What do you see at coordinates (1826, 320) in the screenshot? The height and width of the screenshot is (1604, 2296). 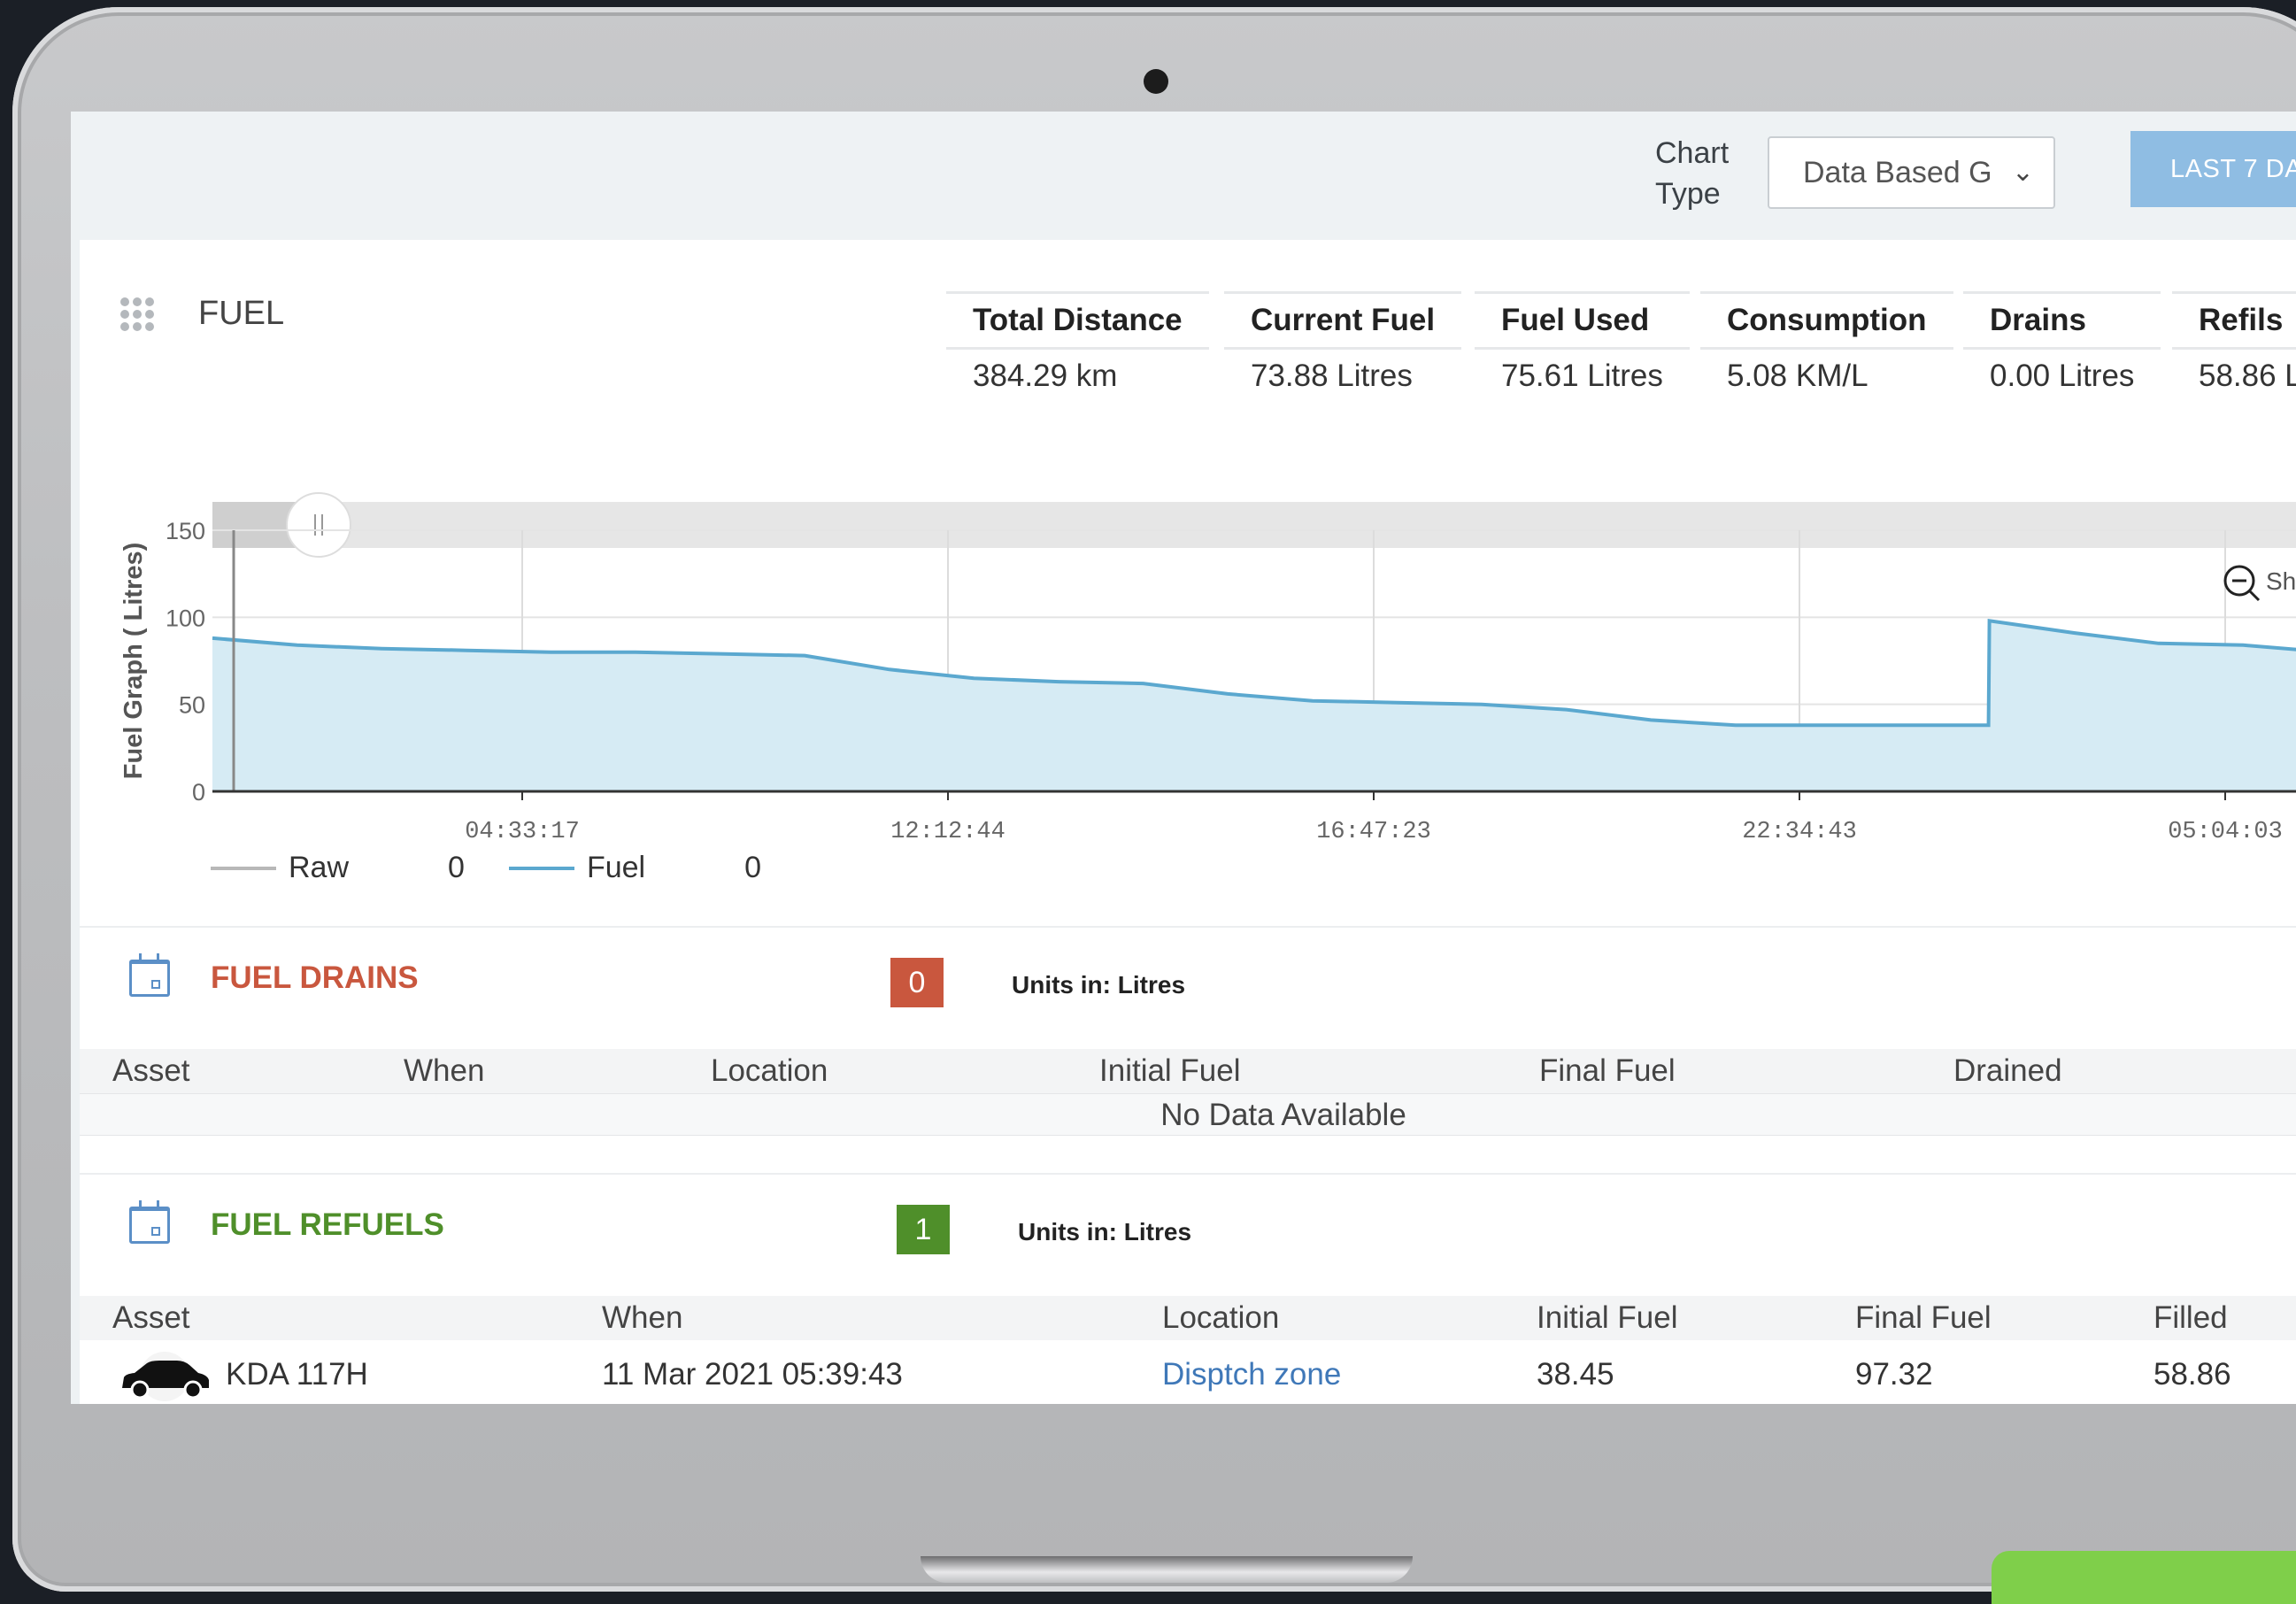 I see `stat-label: Consumption` at bounding box center [1826, 320].